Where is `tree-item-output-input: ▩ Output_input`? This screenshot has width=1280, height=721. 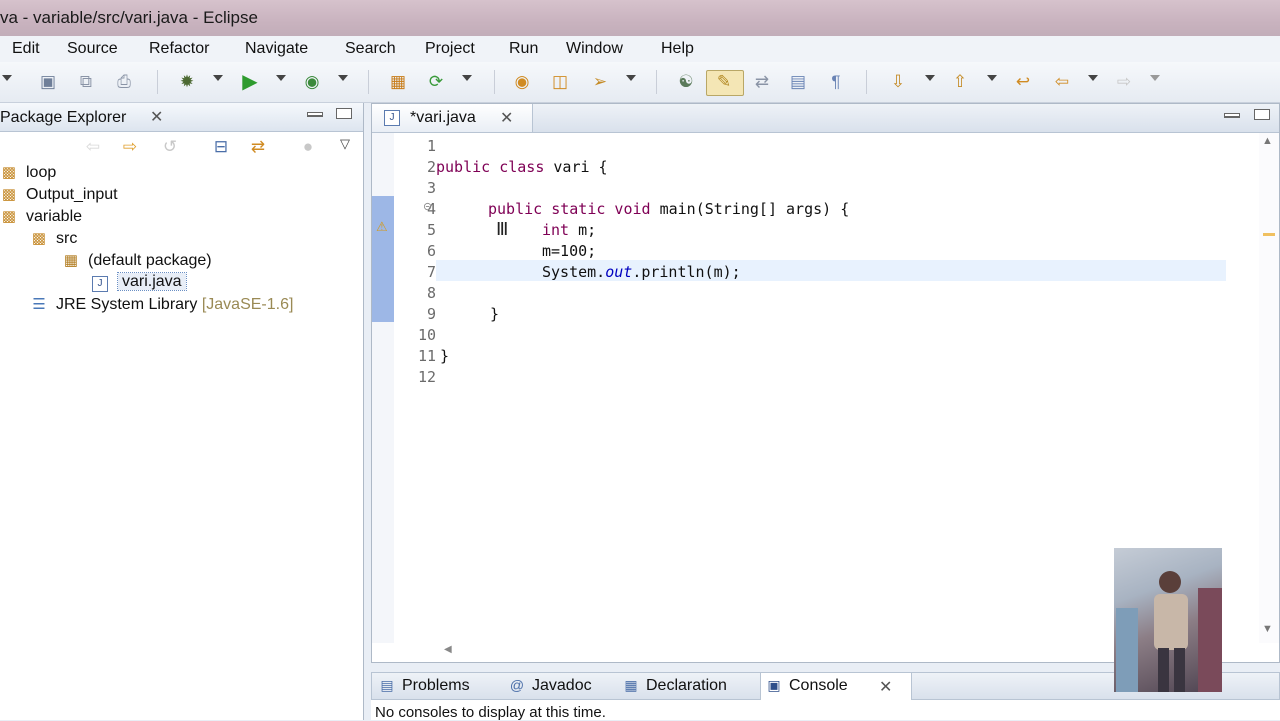 tree-item-output-input: ▩ Output_input is located at coordinates (59, 196).